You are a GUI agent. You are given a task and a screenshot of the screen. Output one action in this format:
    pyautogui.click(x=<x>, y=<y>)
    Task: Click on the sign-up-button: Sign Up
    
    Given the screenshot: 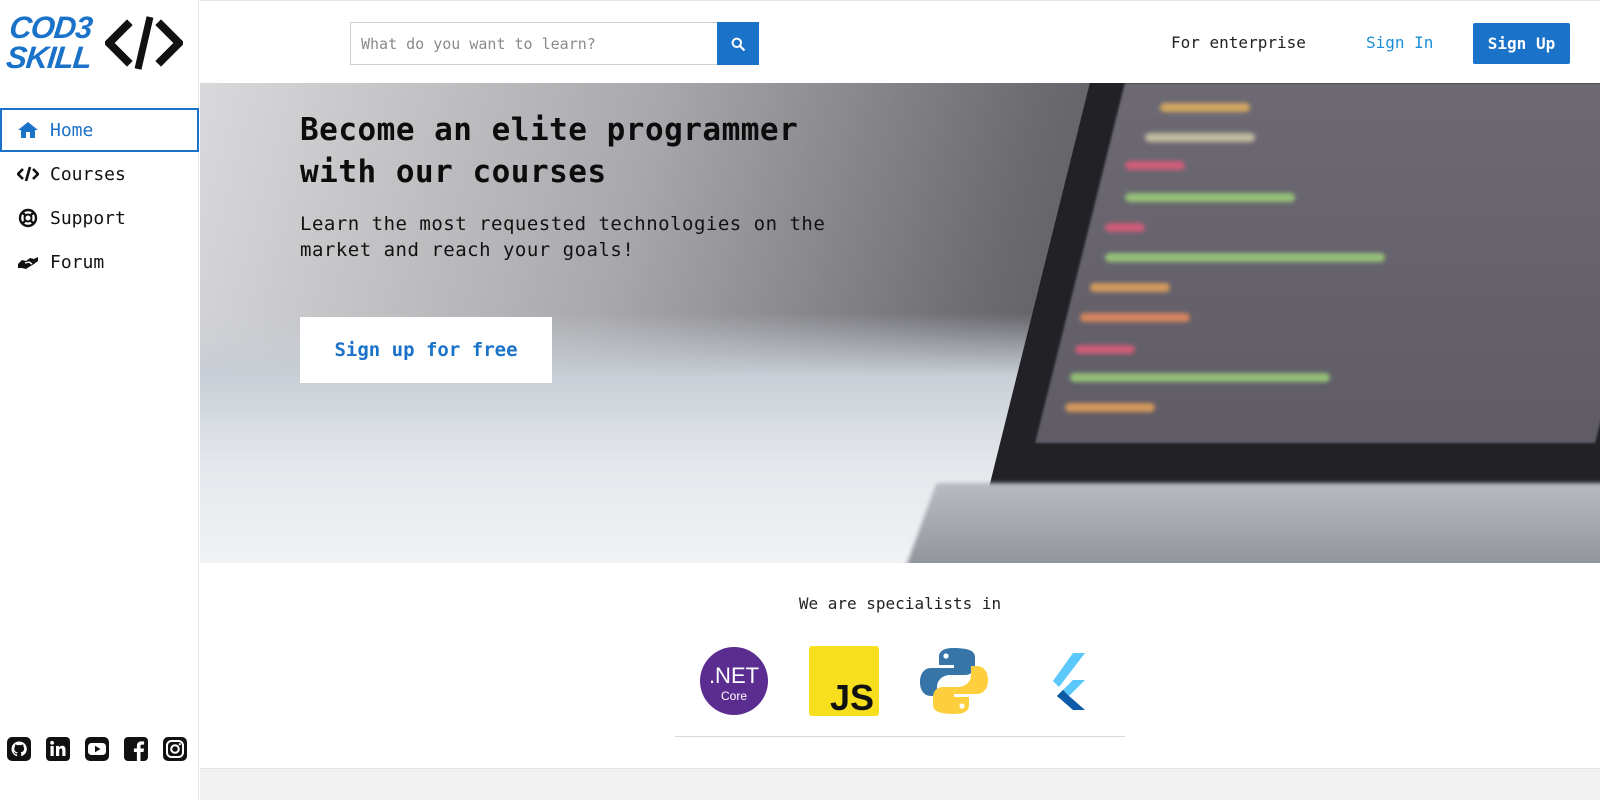 What is the action you would take?
    pyautogui.click(x=1521, y=43)
    